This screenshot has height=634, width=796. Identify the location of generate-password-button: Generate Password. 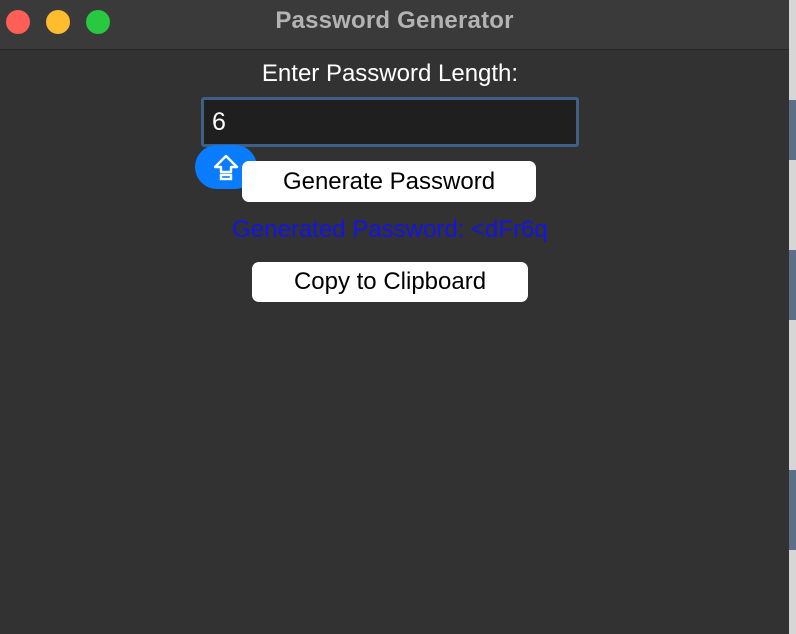
(389, 181).